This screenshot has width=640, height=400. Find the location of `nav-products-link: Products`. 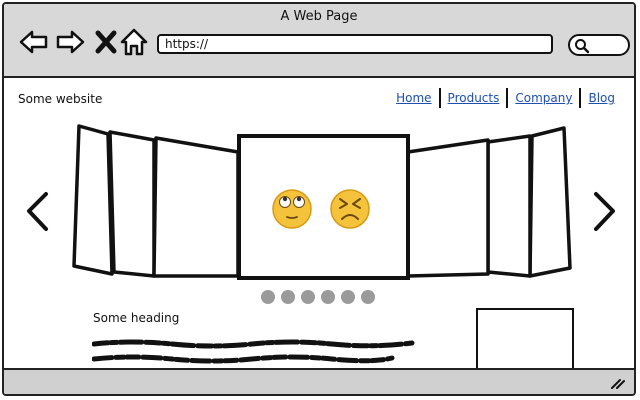

nav-products-link: Products is located at coordinates (474, 98).